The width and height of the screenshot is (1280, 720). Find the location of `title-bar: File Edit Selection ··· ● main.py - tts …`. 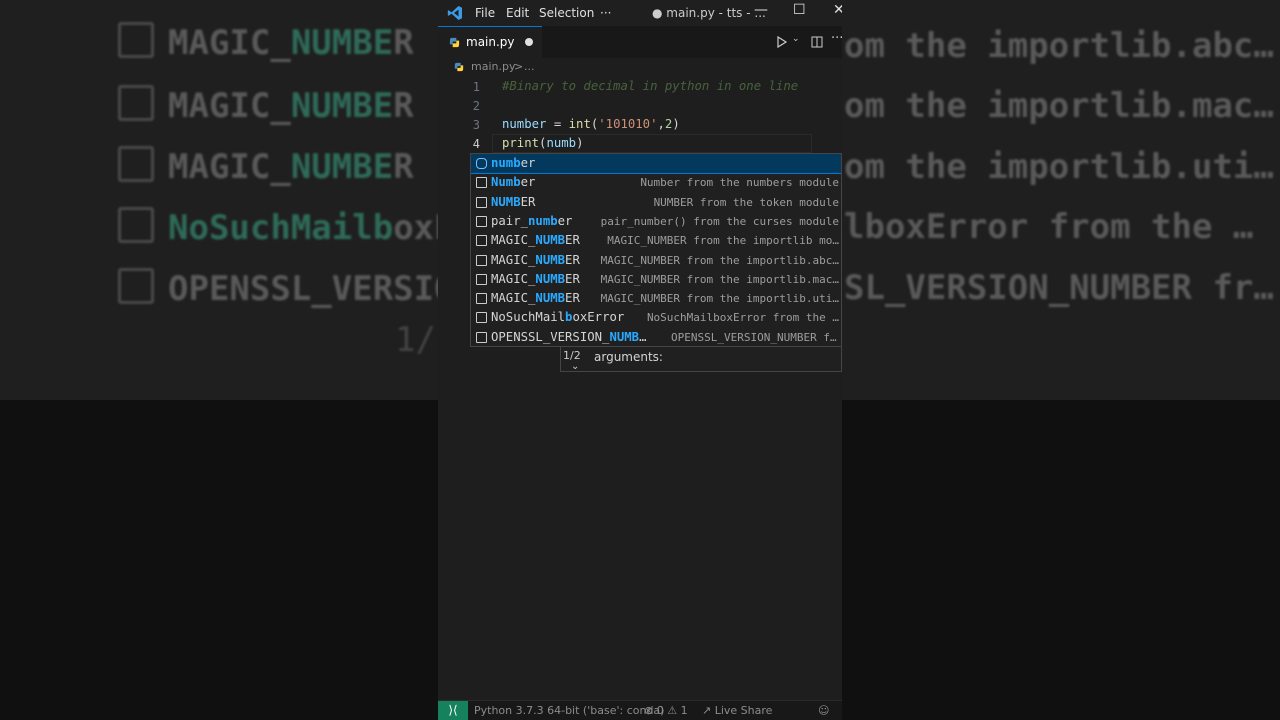

title-bar: File Edit Selection ··· ● main.py - tts … is located at coordinates (640, 13).